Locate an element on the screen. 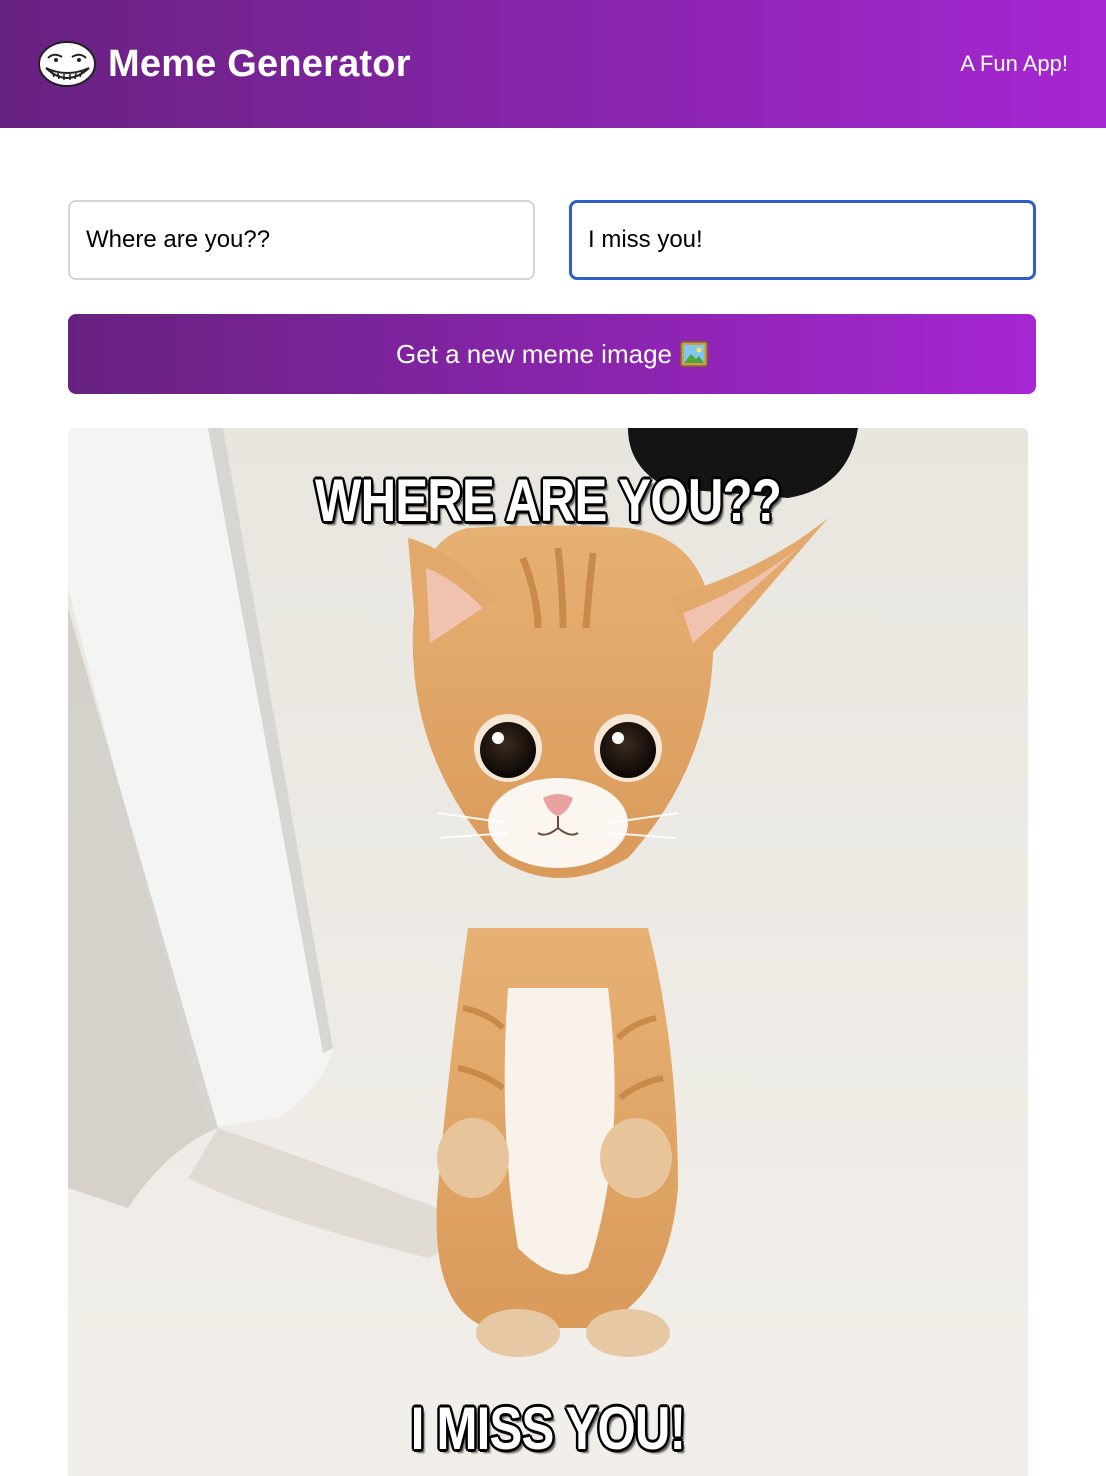 Image resolution: width=1106 pixels, height=1476 pixels. picture-frame-icon is located at coordinates (694, 354).